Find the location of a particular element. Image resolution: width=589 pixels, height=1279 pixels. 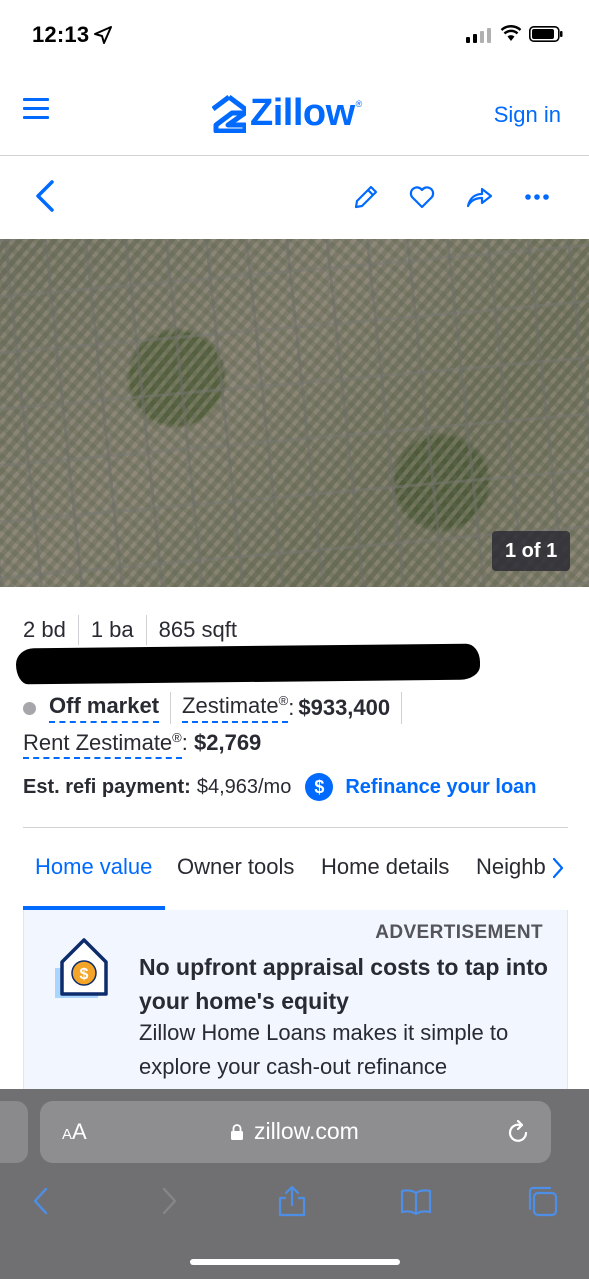

zestimate-value: $933,400 is located at coordinates (344, 707).